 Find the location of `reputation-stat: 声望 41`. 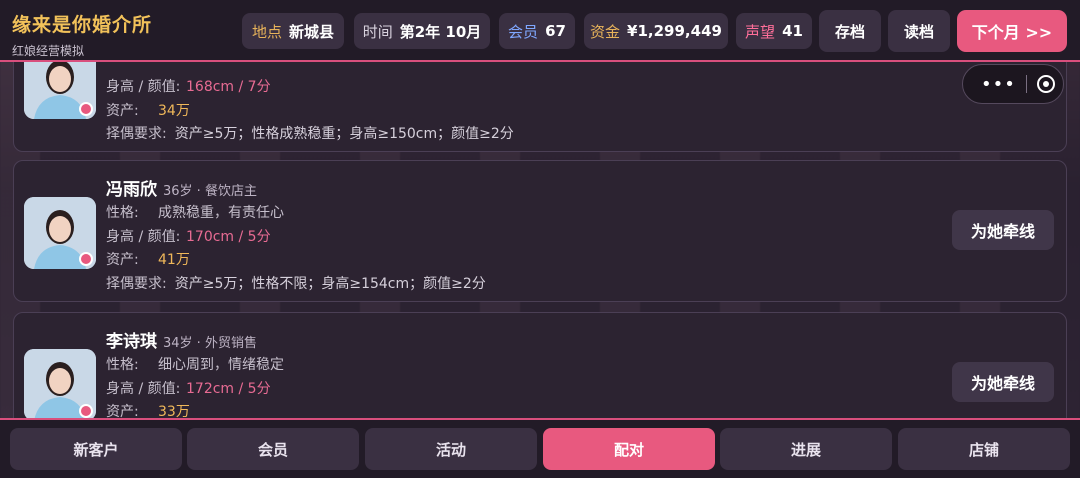

reputation-stat: 声望 41 is located at coordinates (774, 31).